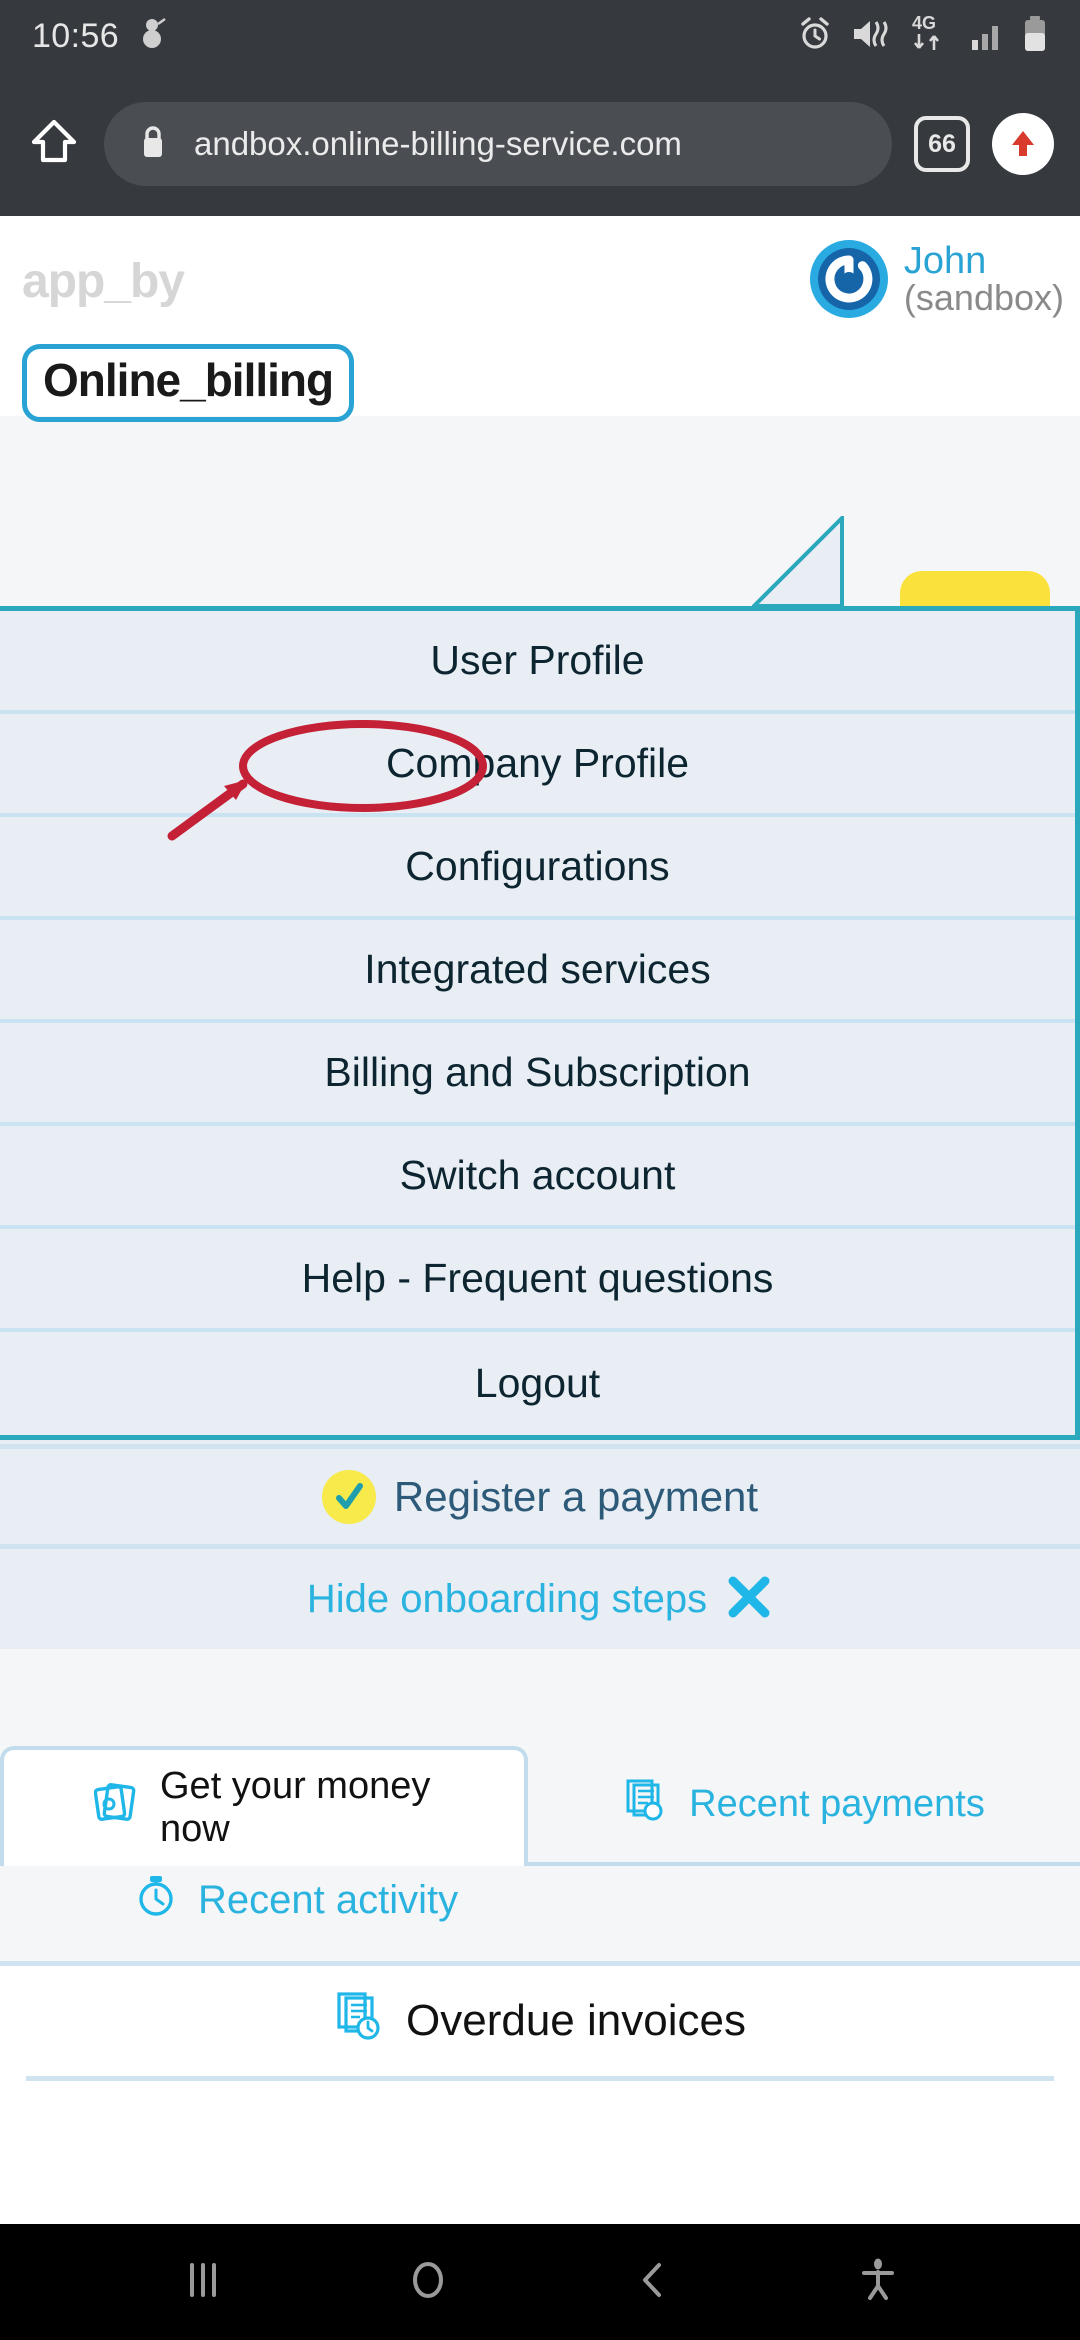  I want to click on menu-item-integrated-services: Integrated services, so click(537, 971).